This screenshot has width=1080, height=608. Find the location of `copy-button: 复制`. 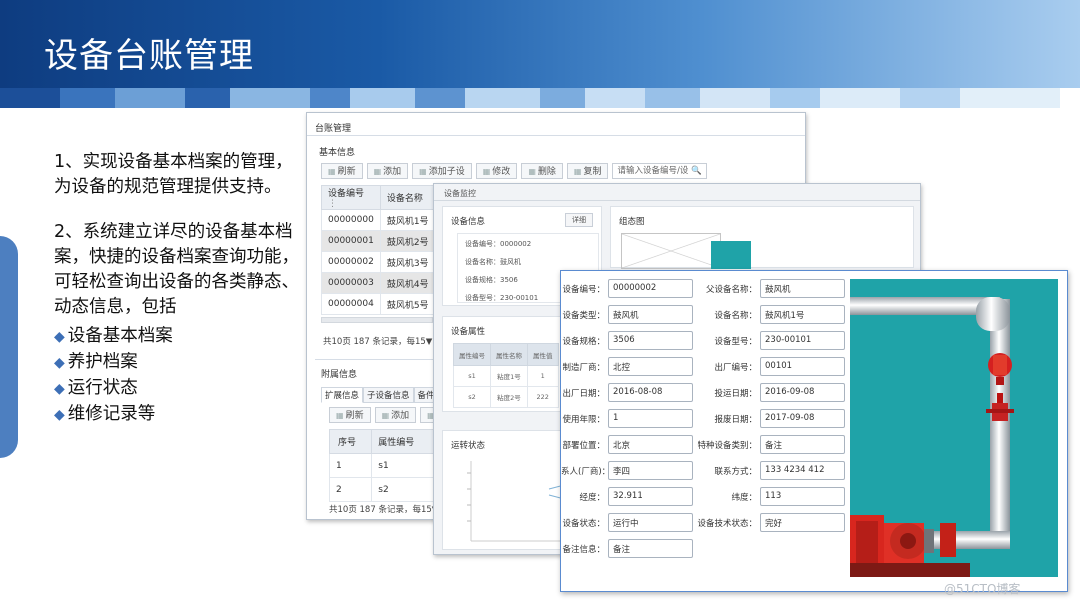

copy-button: 复制 is located at coordinates (587, 171).